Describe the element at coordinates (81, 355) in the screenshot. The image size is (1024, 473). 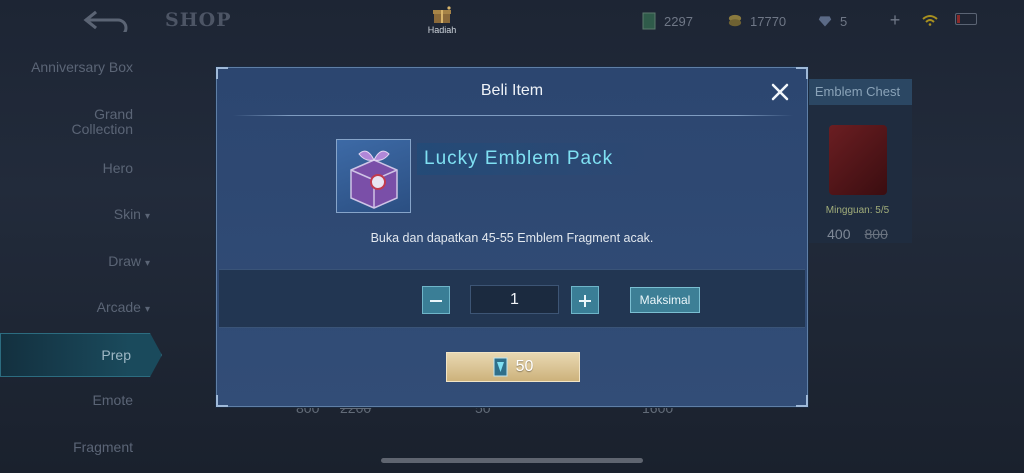
I see `sidebar-item-prep: Prep` at that location.